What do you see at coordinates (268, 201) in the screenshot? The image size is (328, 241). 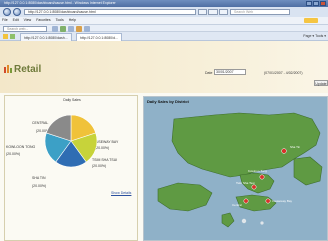 I see `map-marker-causeway-bay` at bounding box center [268, 201].